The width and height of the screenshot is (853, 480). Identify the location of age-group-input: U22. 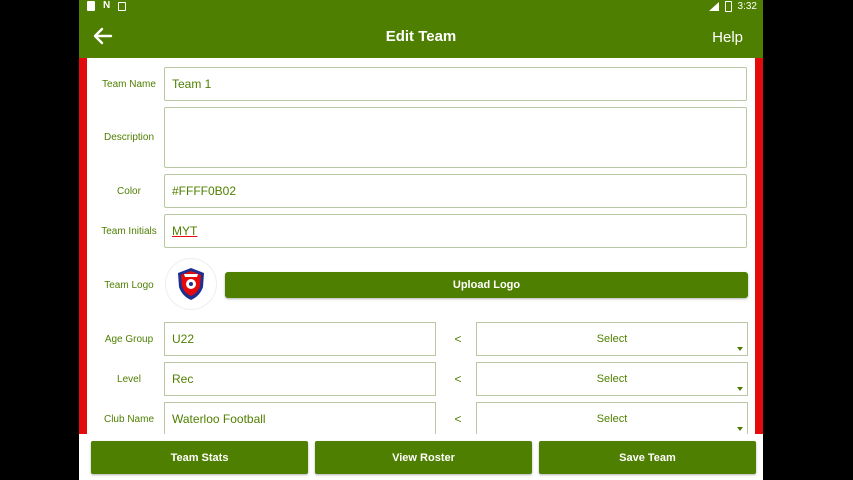
(300, 339).